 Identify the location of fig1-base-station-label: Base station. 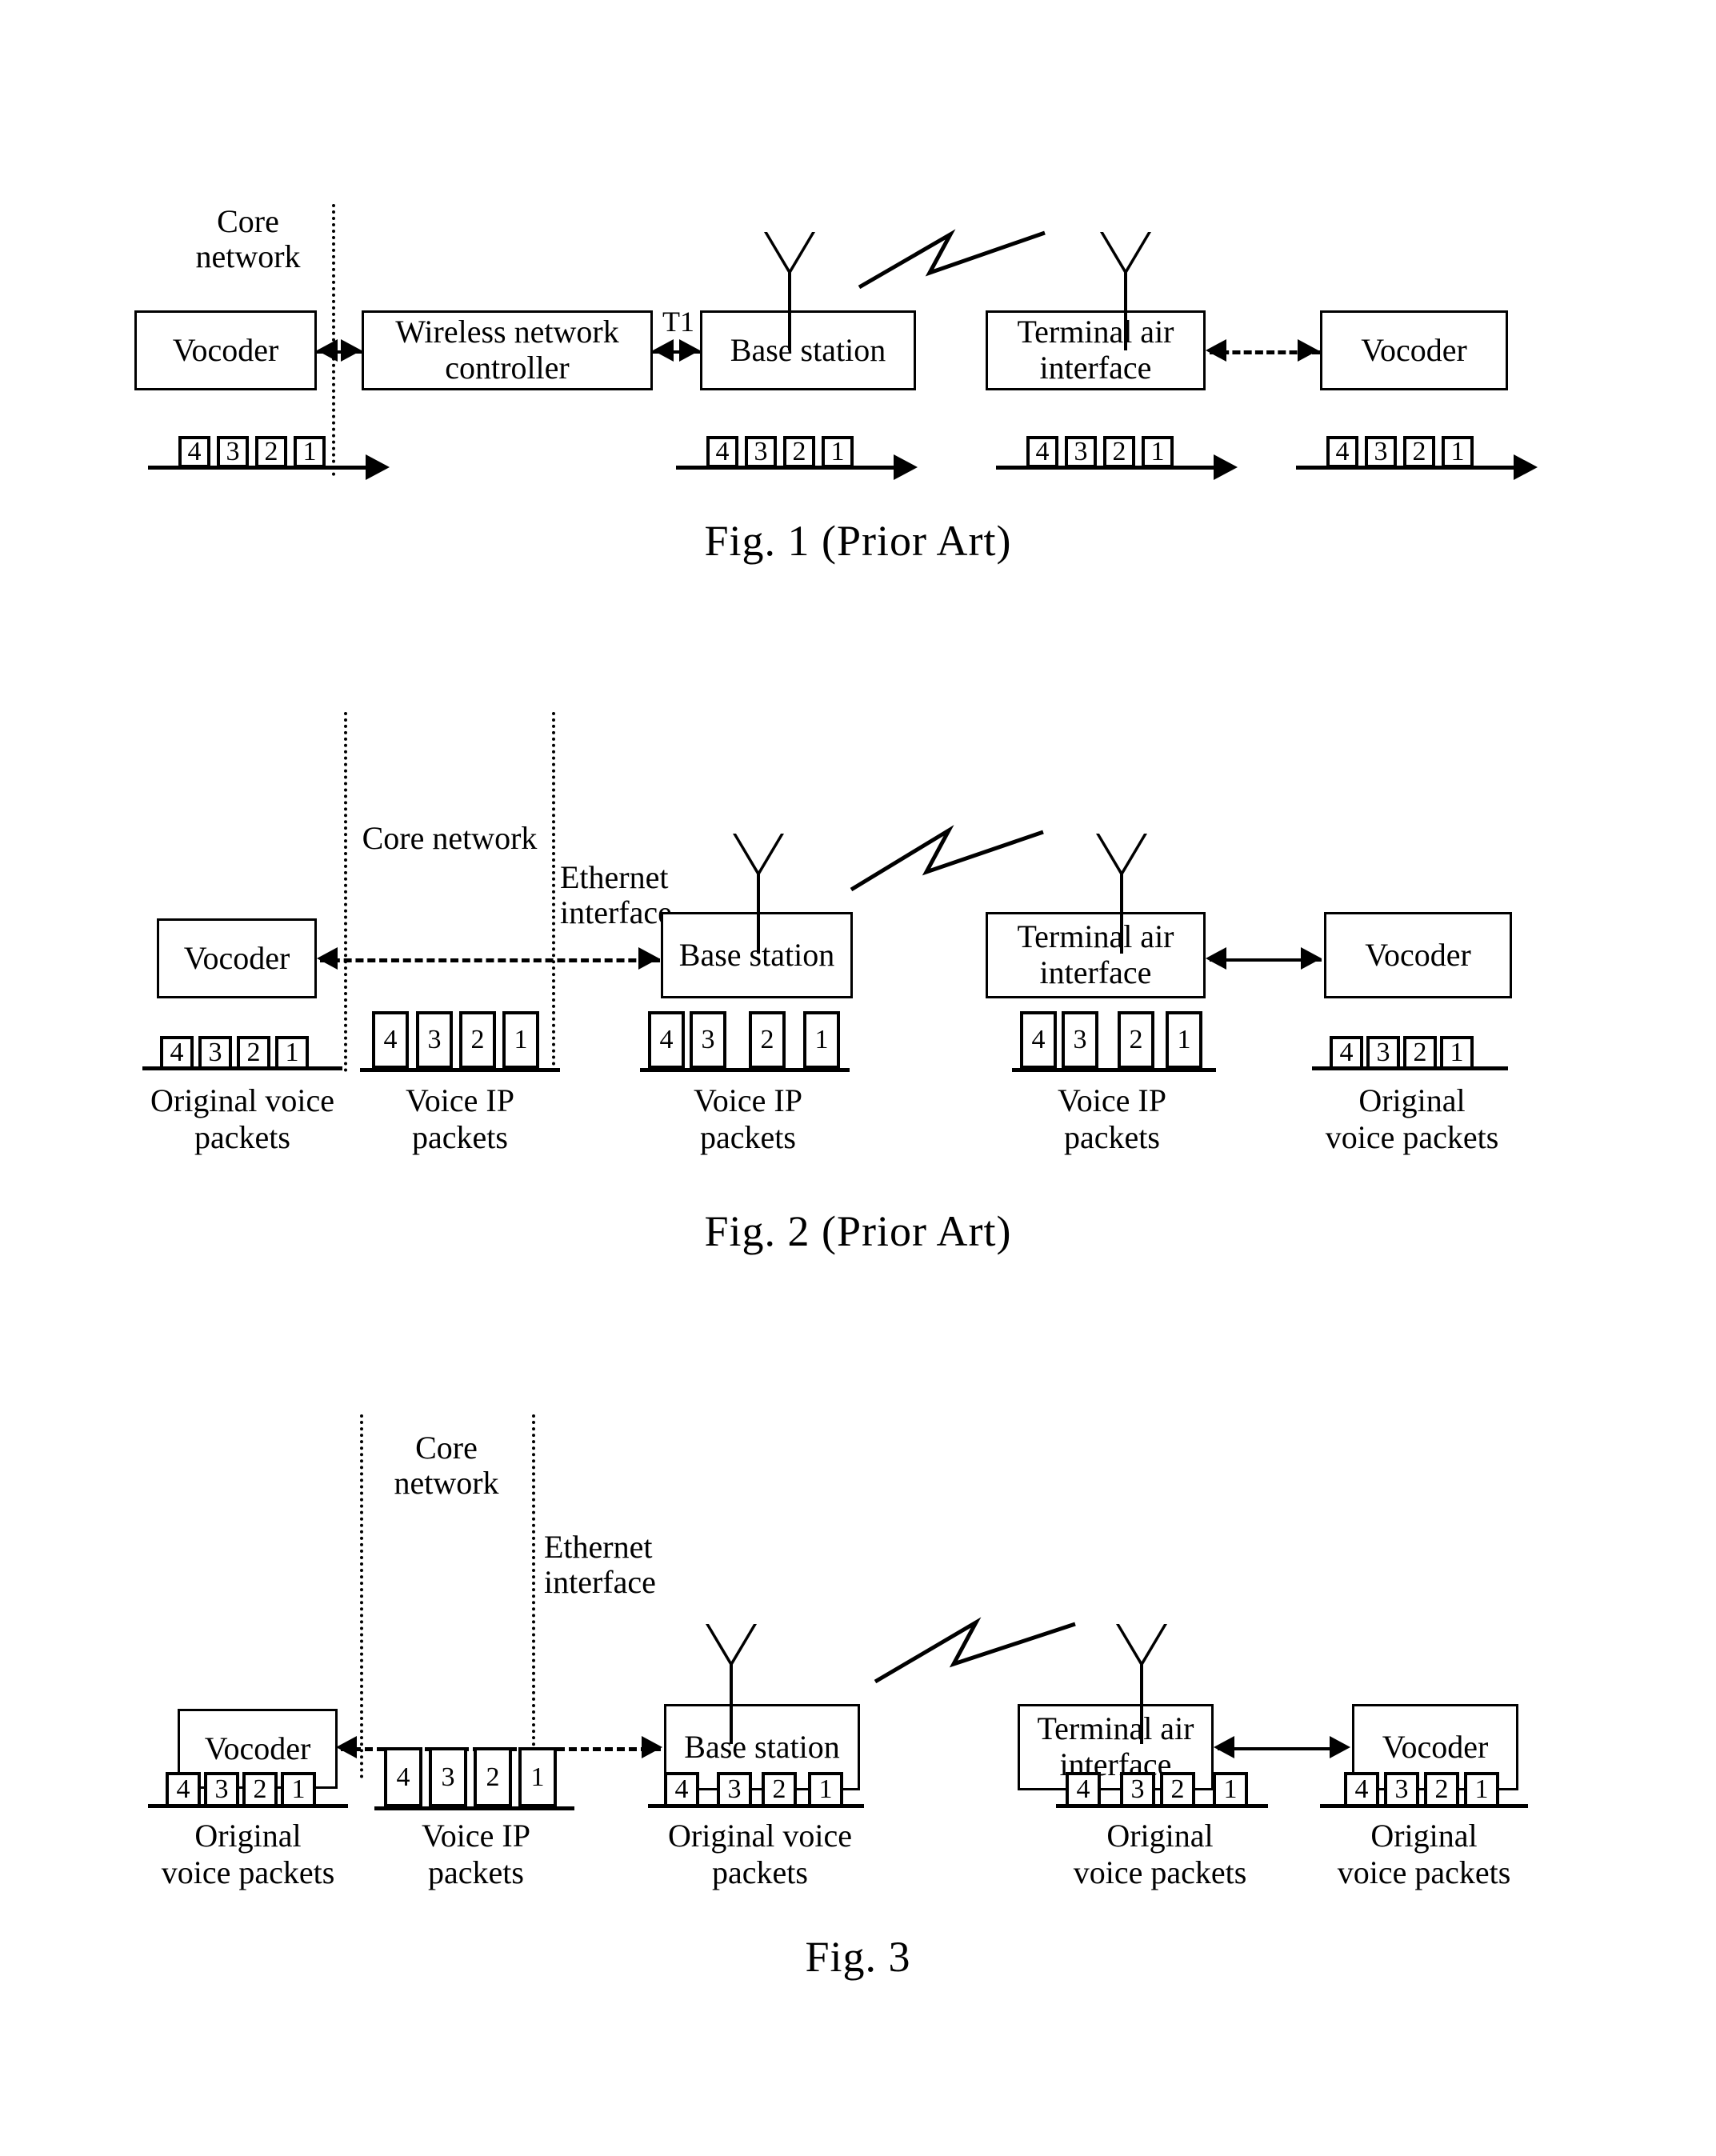
(808, 349).